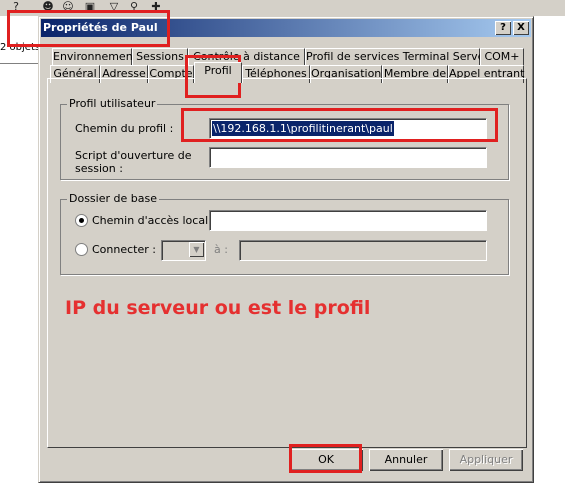  Describe the element at coordinates (325, 458) in the screenshot. I see `ok-highlight-box` at that location.